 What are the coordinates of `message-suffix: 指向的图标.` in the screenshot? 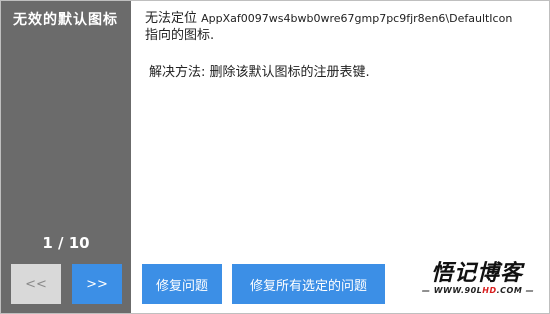 It's located at (180, 35).